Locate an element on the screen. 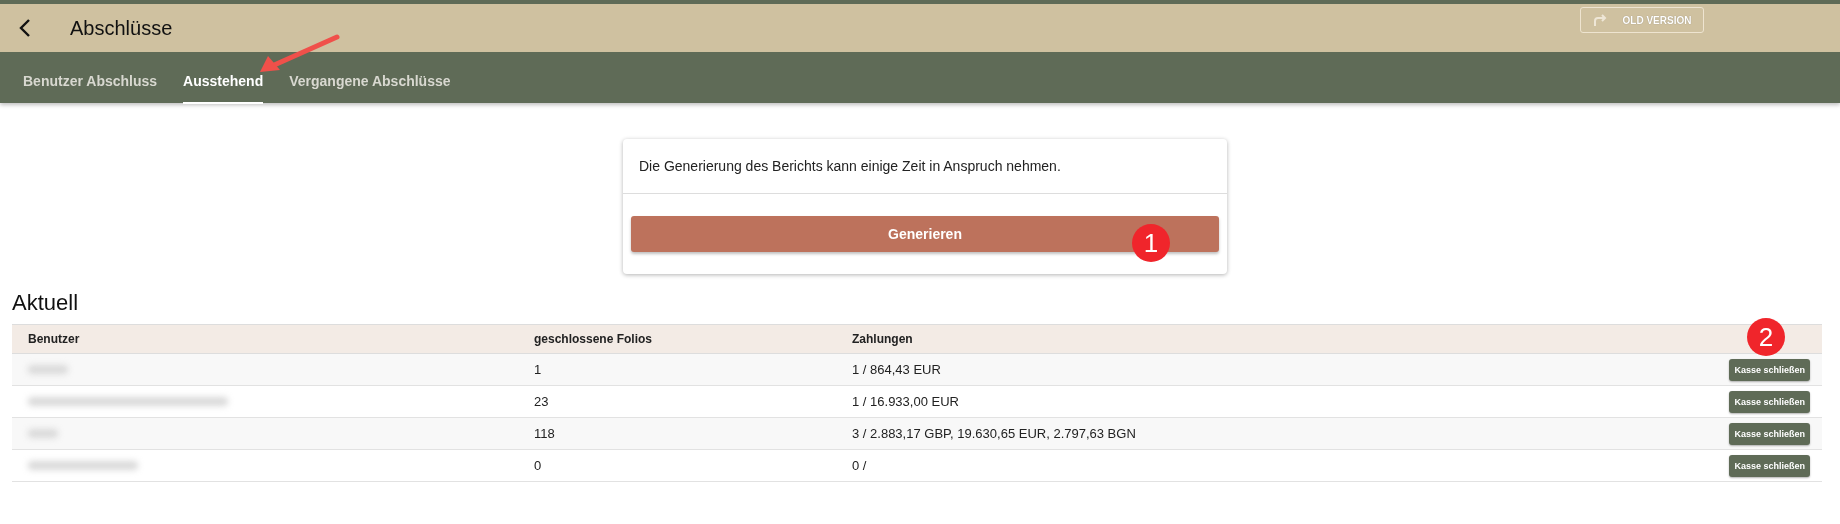  table-cell-text: 1 / 864,43 EUR is located at coordinates (896, 369).